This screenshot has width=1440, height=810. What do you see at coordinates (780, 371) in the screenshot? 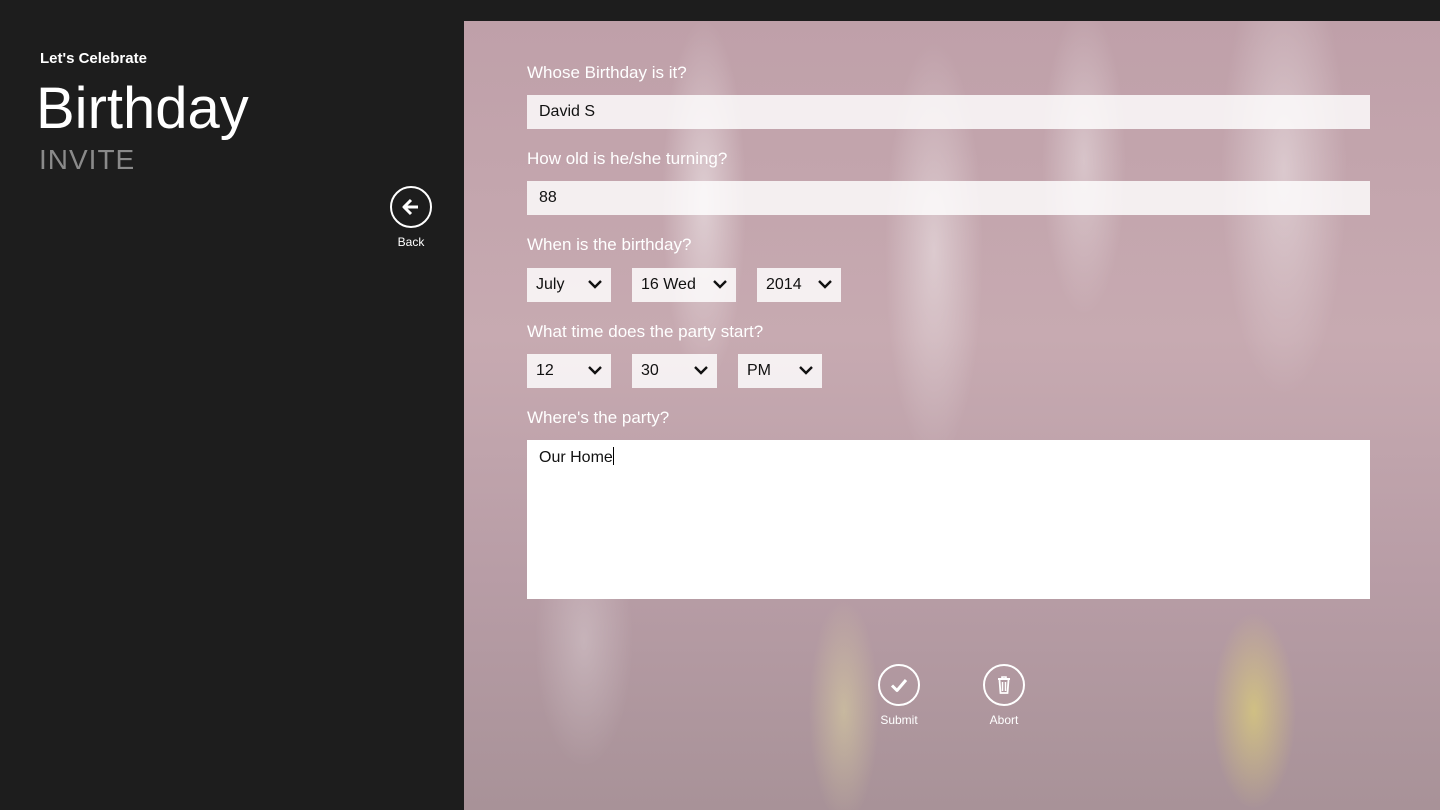
I see `ampm-select: PM` at bounding box center [780, 371].